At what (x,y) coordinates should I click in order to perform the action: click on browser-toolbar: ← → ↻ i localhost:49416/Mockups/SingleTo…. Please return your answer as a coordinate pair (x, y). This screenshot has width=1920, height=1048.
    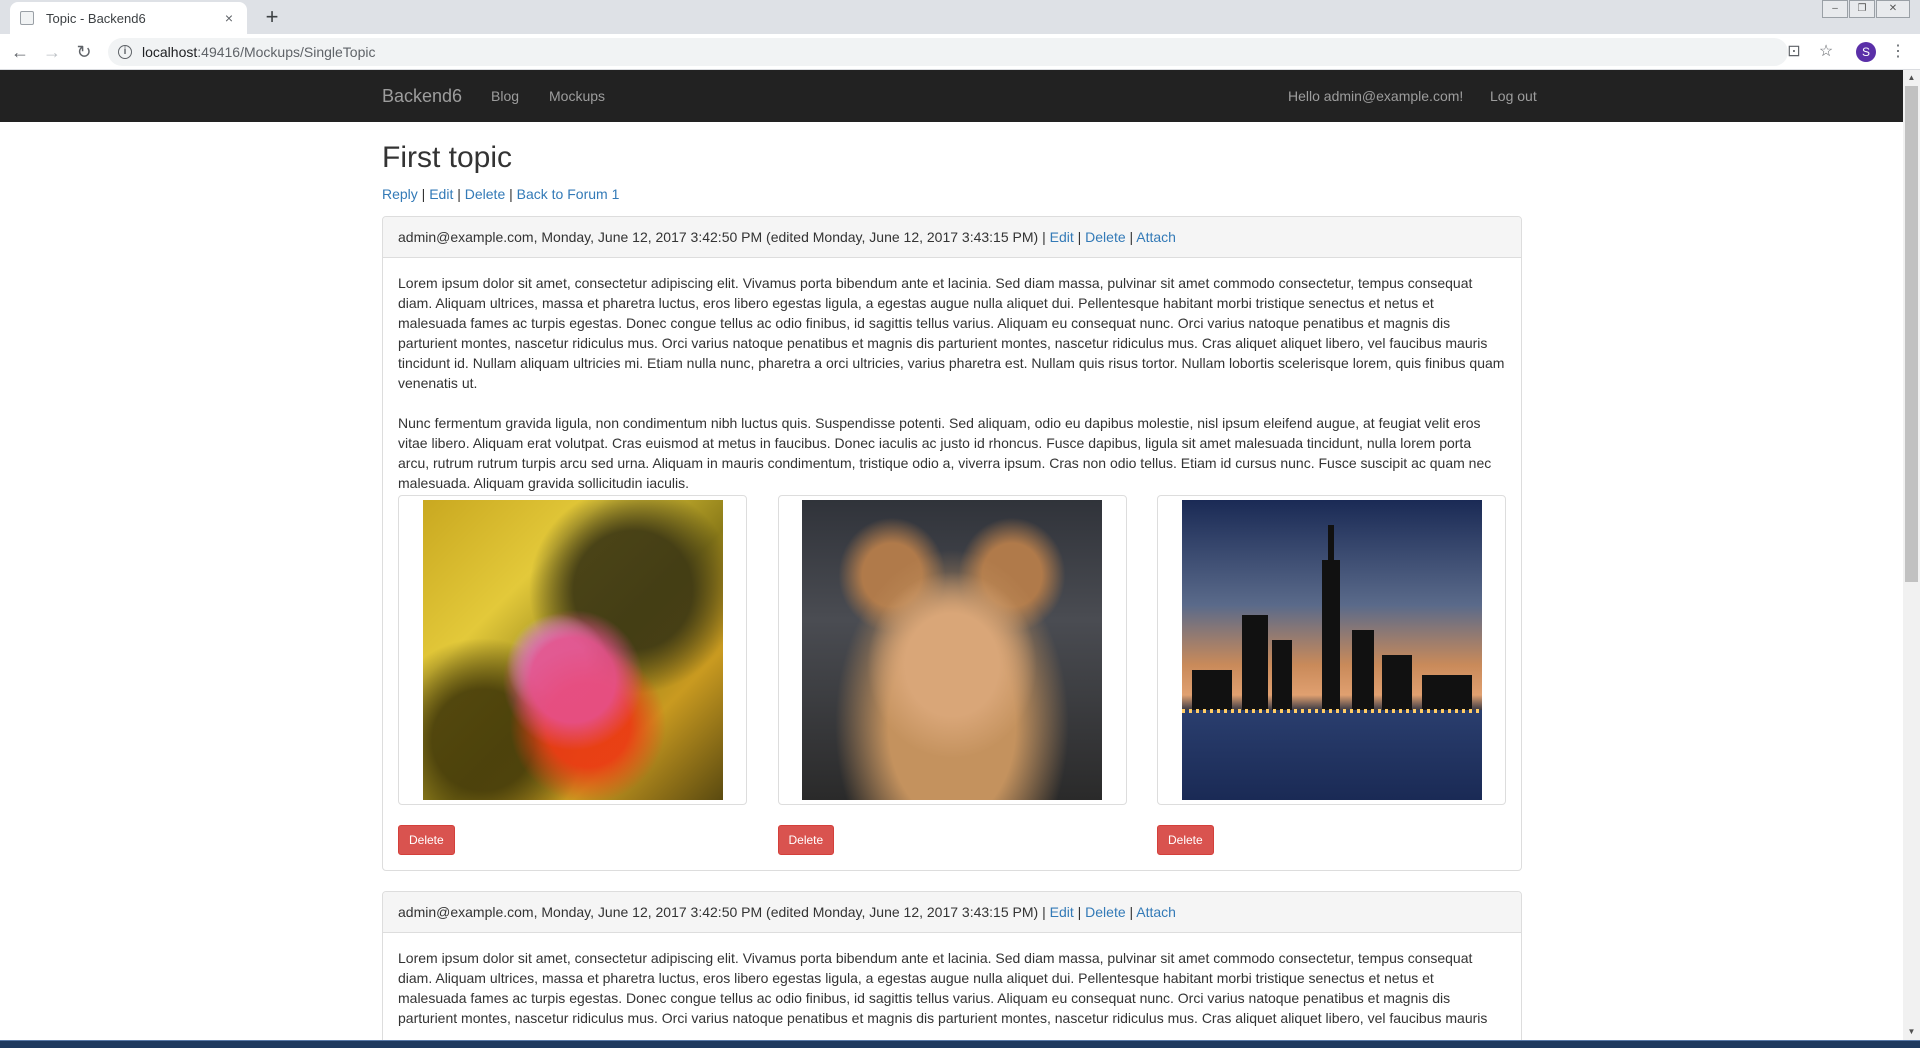
    Looking at the image, I should click on (960, 52).